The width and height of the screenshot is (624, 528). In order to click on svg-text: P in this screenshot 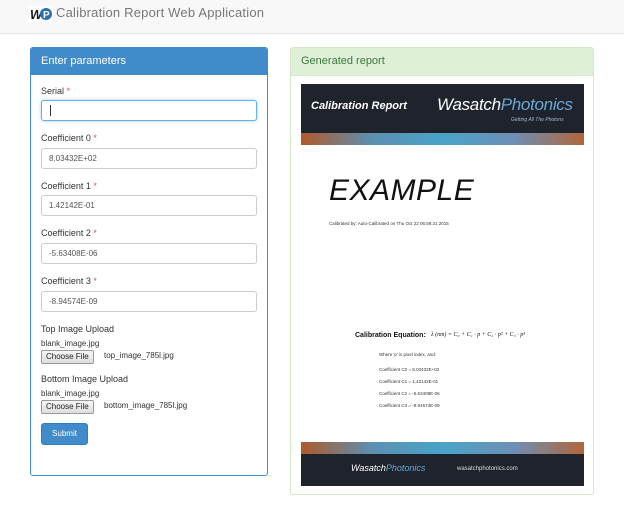, I will do `click(46, 15)`.